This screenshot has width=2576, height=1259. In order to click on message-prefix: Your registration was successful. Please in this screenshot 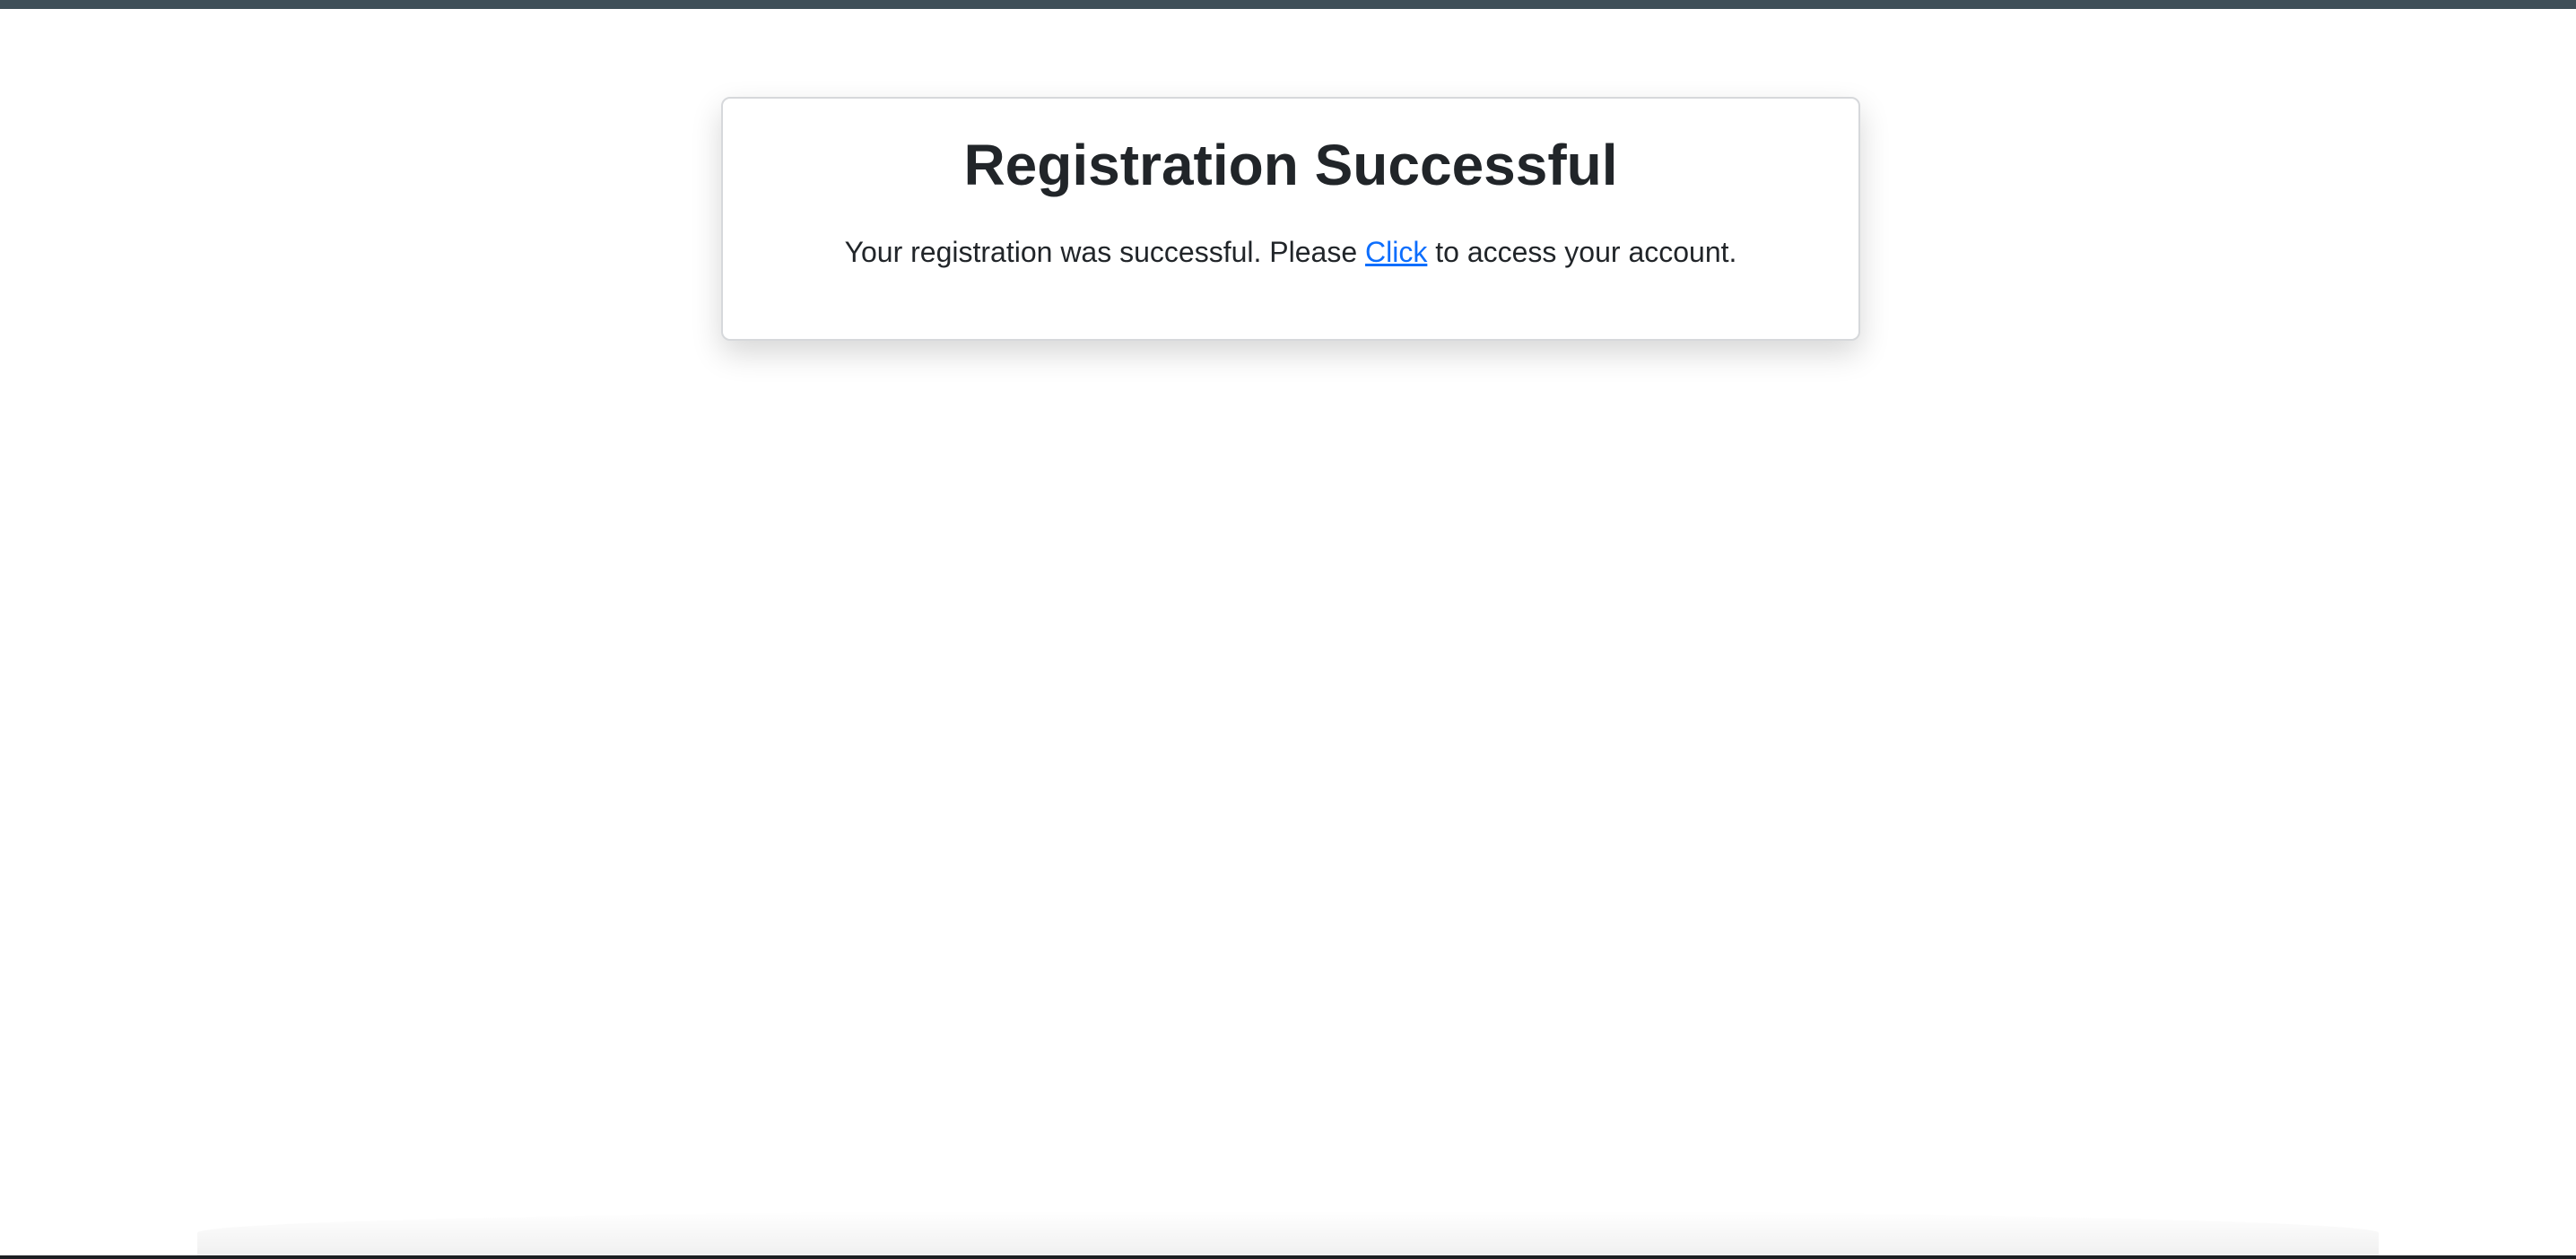, I will do `click(1105, 251)`.